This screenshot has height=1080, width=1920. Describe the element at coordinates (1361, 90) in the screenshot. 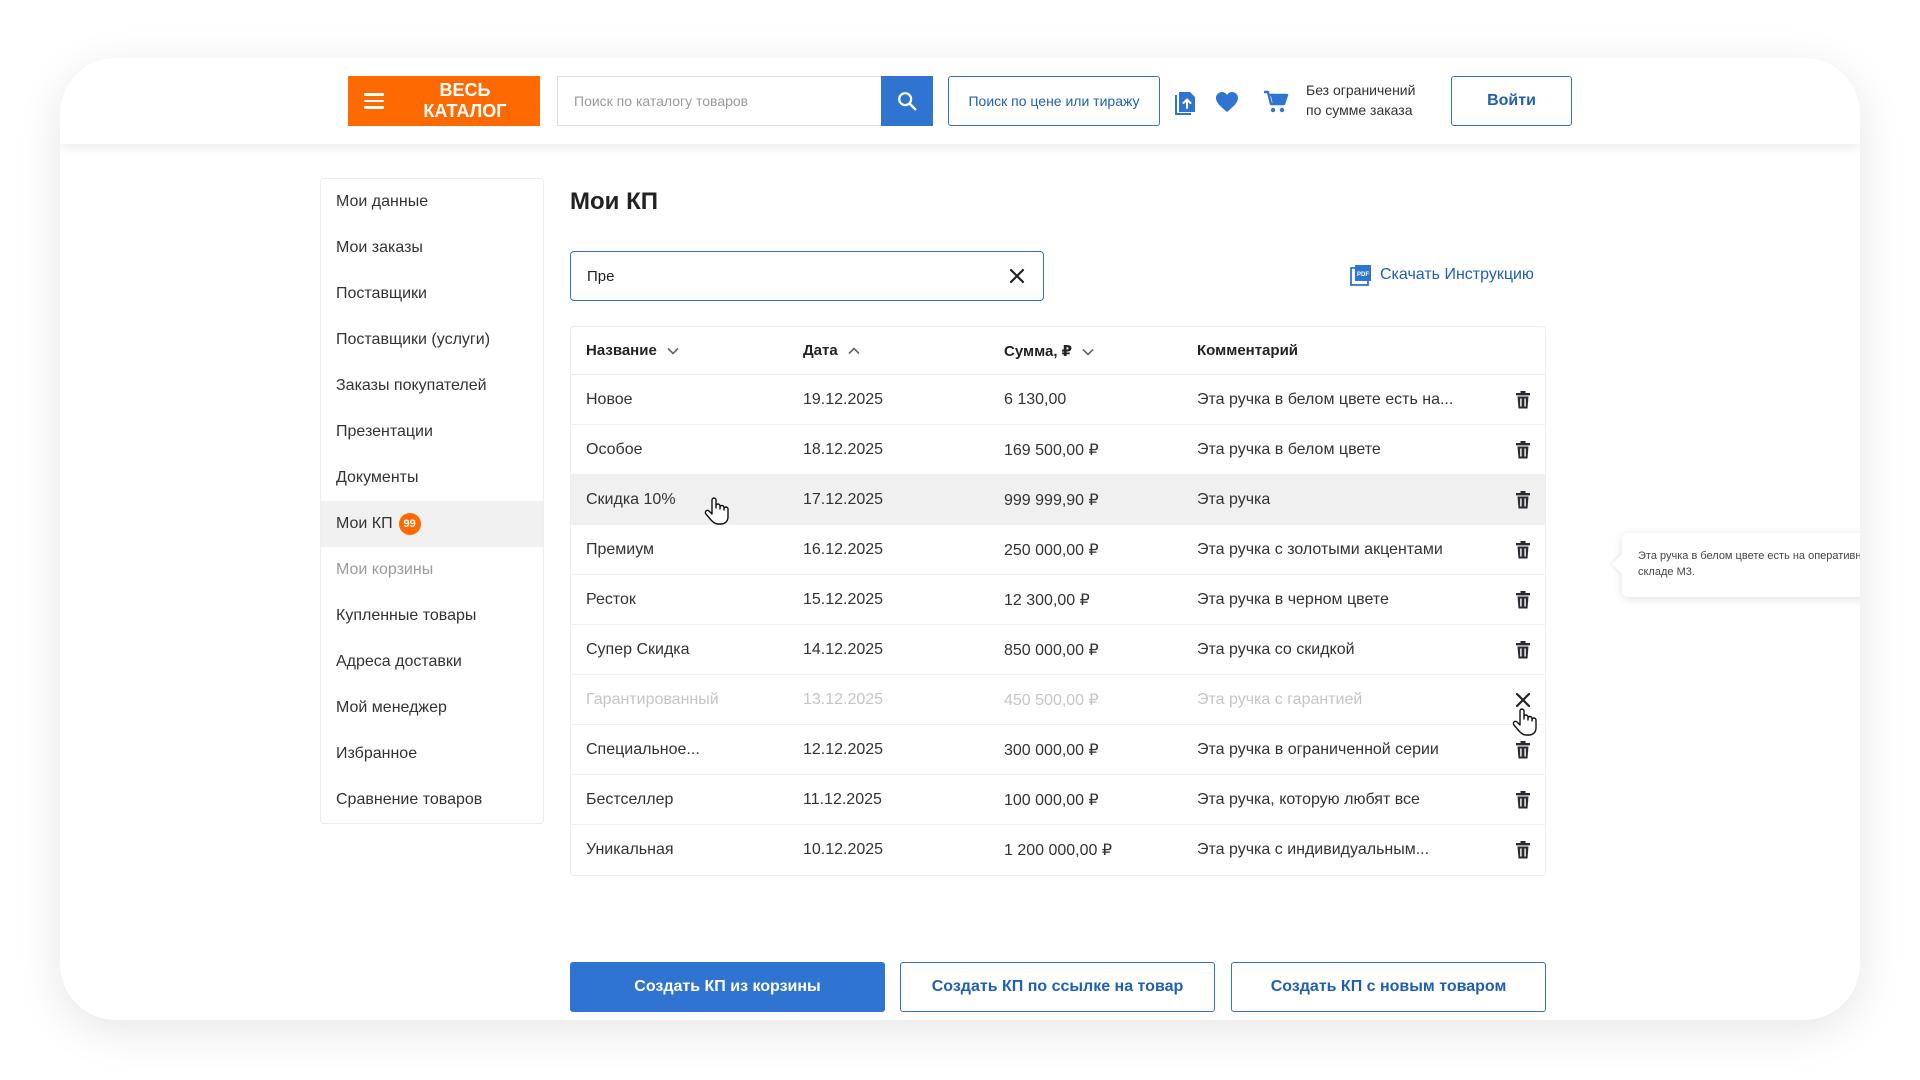

I see `cart-info-line1: Без ограничений` at that location.